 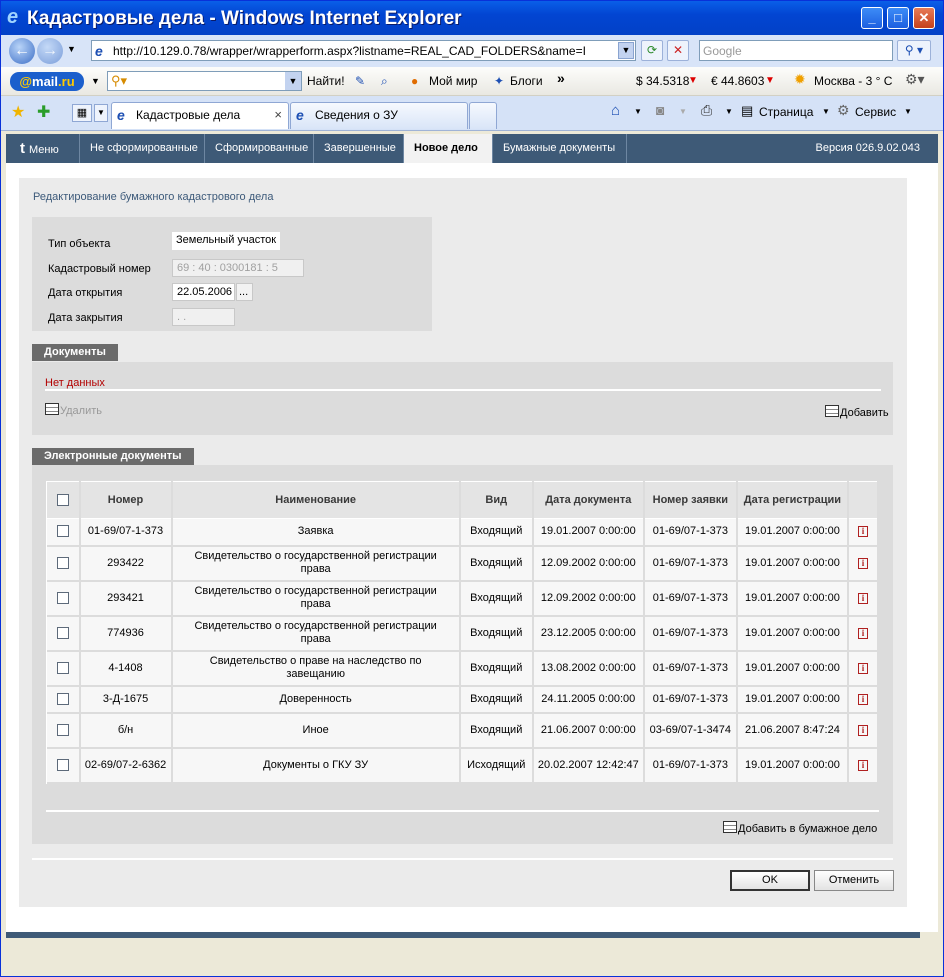 What do you see at coordinates (379, 115) in the screenshot?
I see `tab-zu-info: e Сведения о ЗУ` at bounding box center [379, 115].